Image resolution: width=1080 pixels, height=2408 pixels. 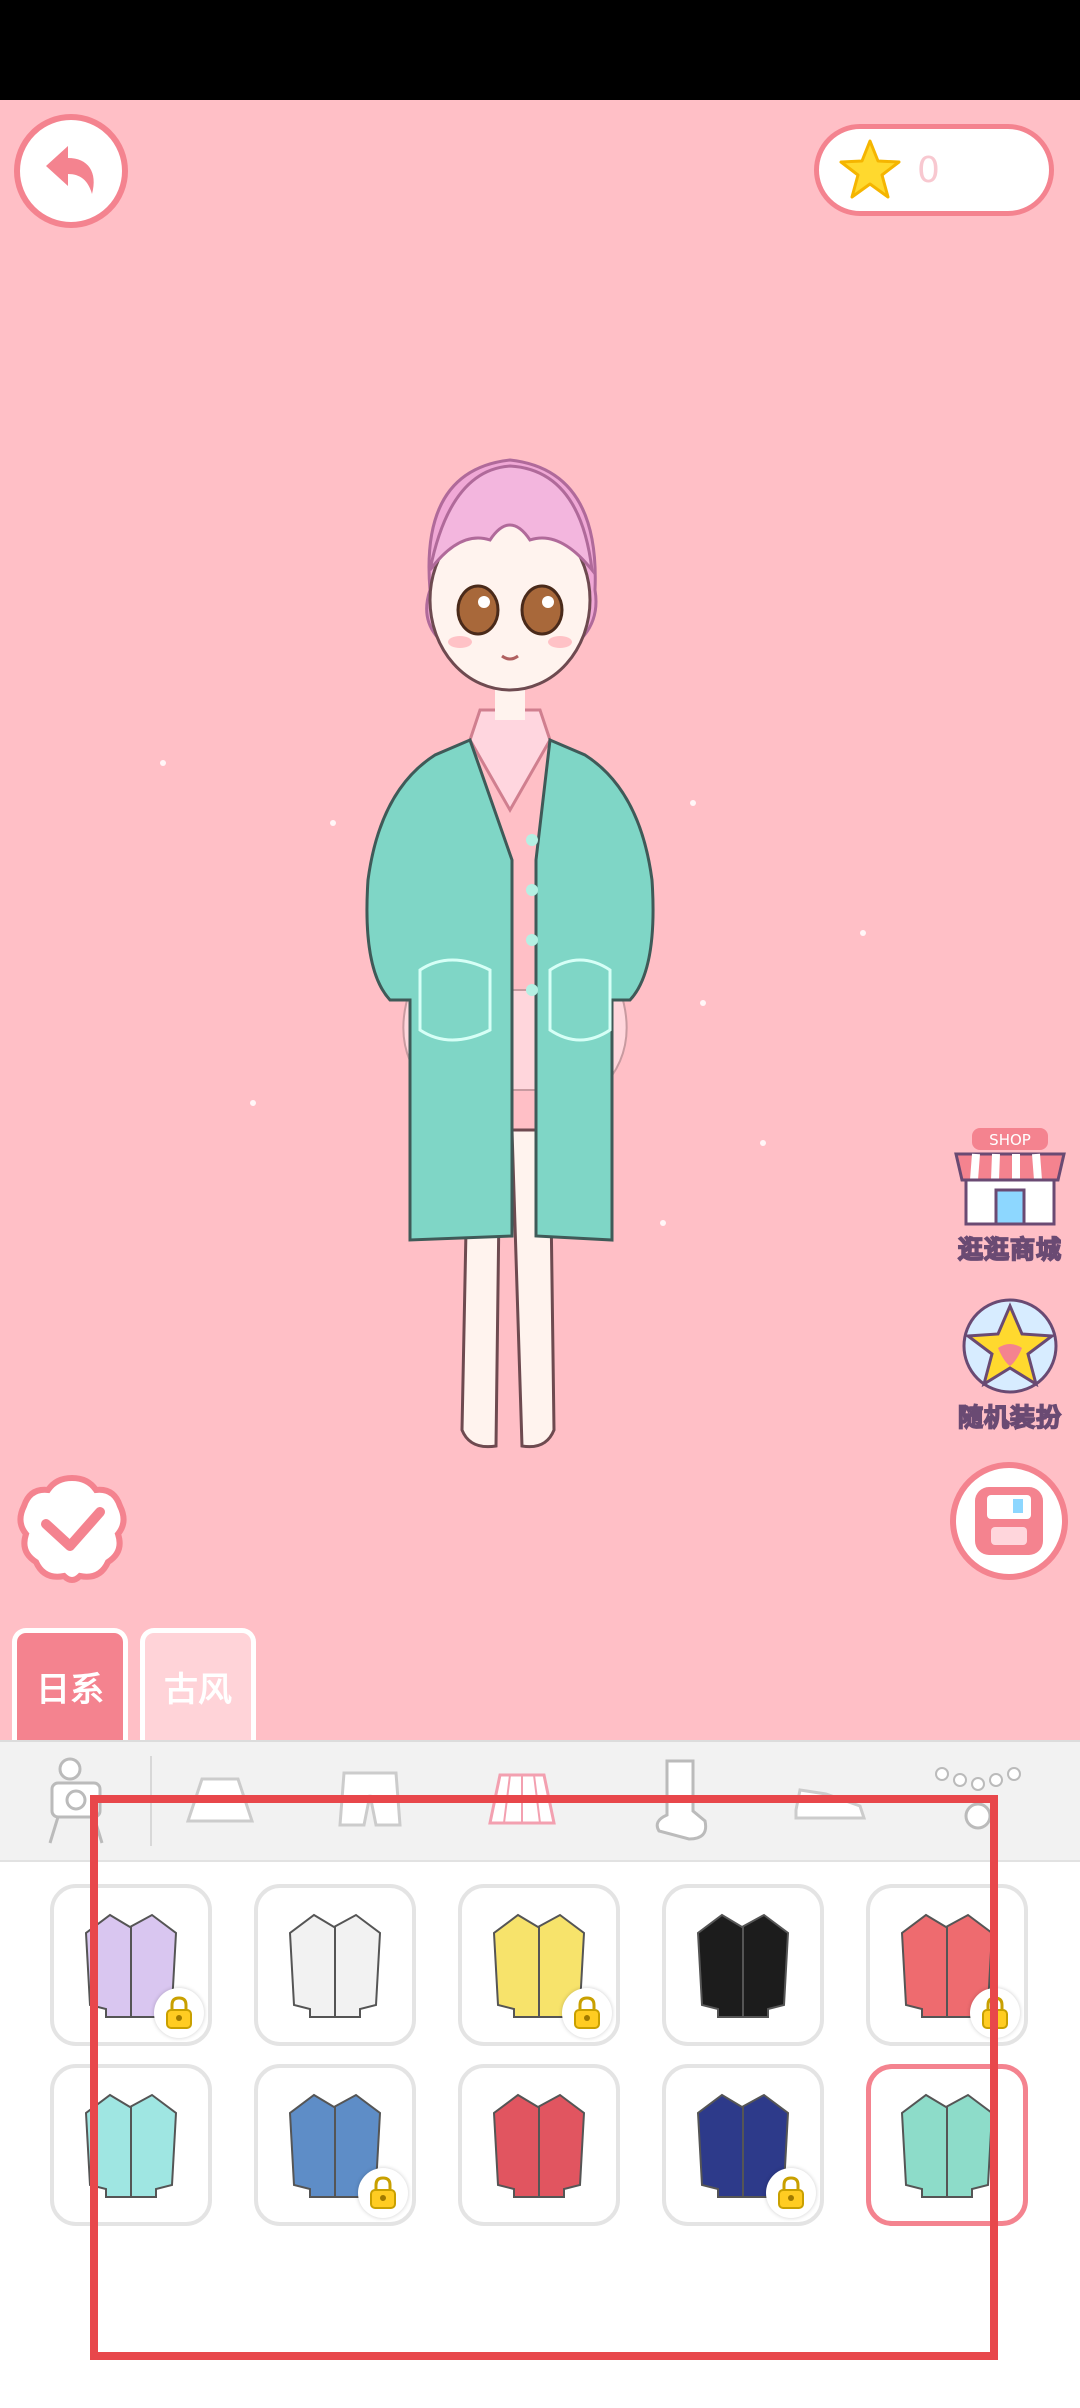 I want to click on save-icon, so click(x=1009, y=1521).